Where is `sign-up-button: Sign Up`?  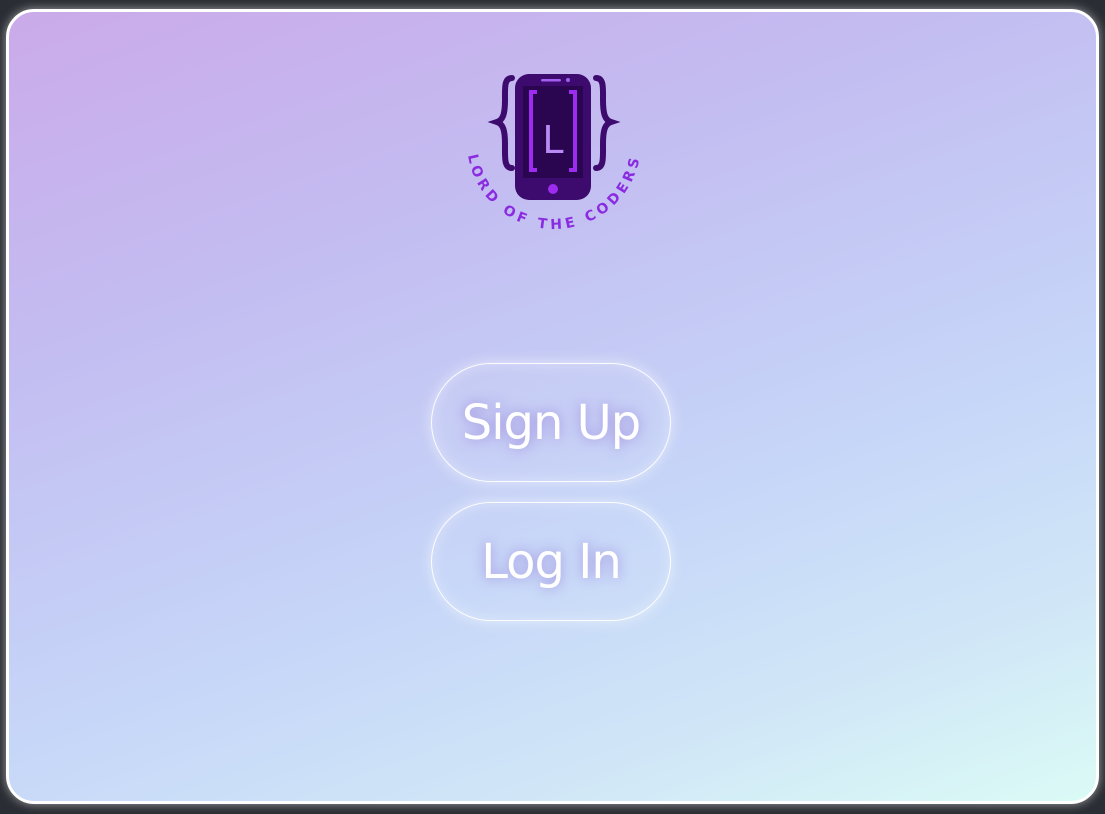 sign-up-button: Sign Up is located at coordinates (551, 422).